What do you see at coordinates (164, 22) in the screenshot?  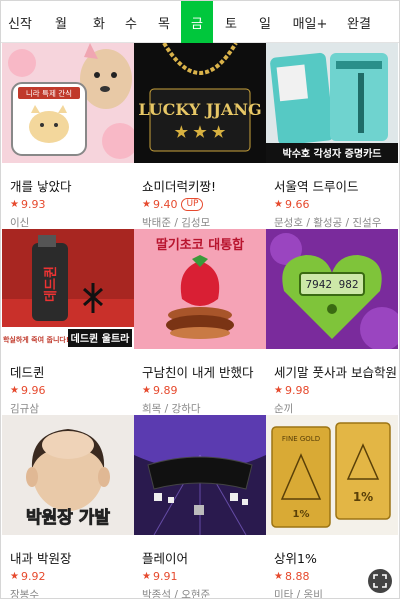 I see `tab-thu: 목` at bounding box center [164, 22].